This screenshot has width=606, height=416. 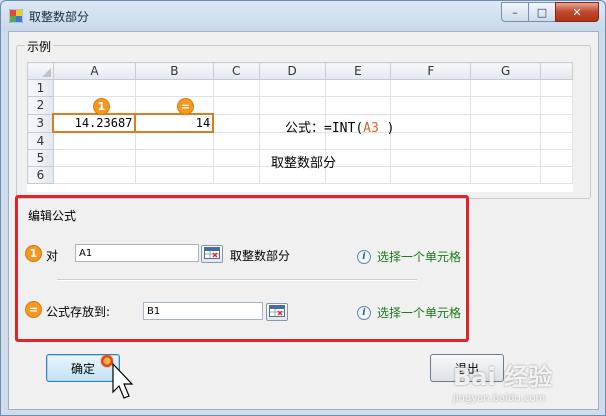 I want to click on target-cell-input: B1, so click(x=203, y=311).